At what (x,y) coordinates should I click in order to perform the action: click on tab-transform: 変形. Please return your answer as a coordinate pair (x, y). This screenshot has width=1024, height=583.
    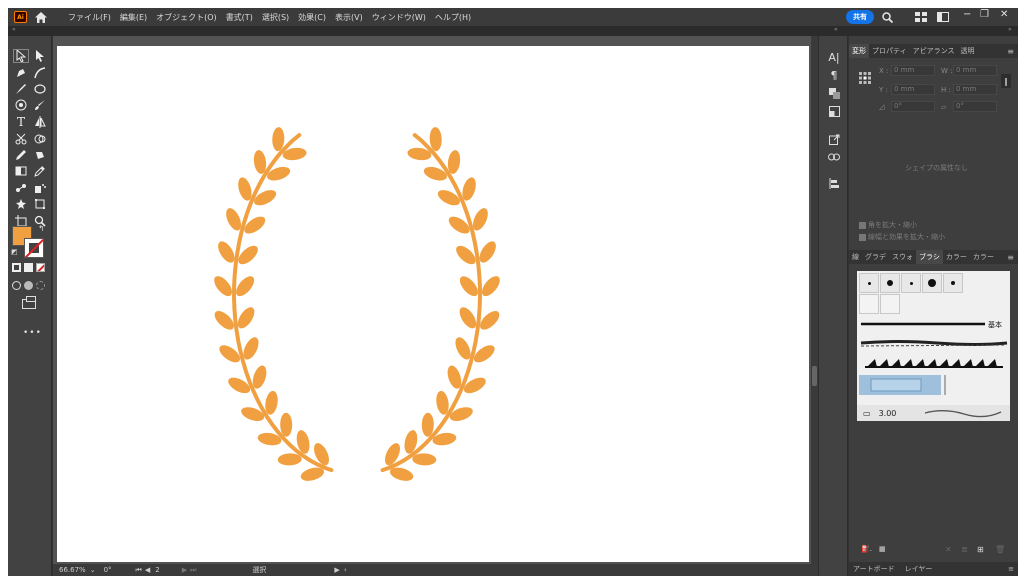
    Looking at the image, I should click on (859, 51).